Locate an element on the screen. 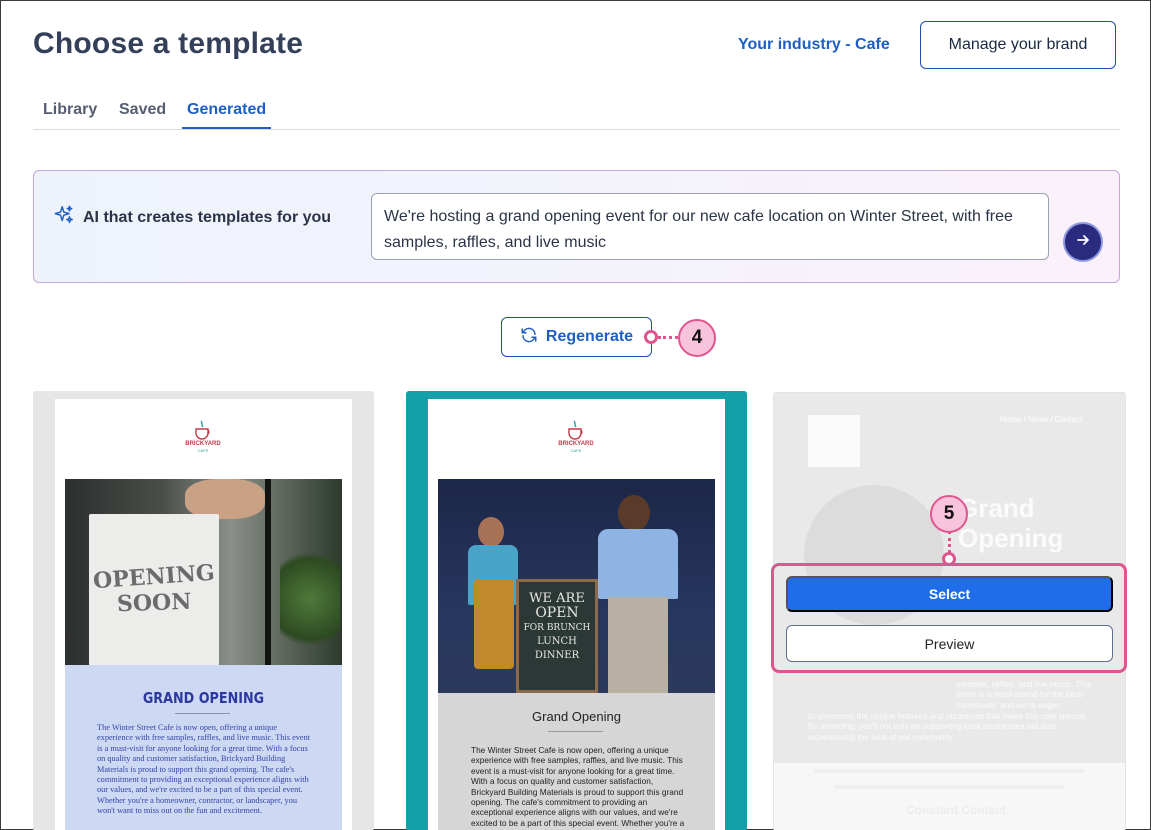 The width and height of the screenshot is (1151, 830). sparkle-icon is located at coordinates (64, 217).